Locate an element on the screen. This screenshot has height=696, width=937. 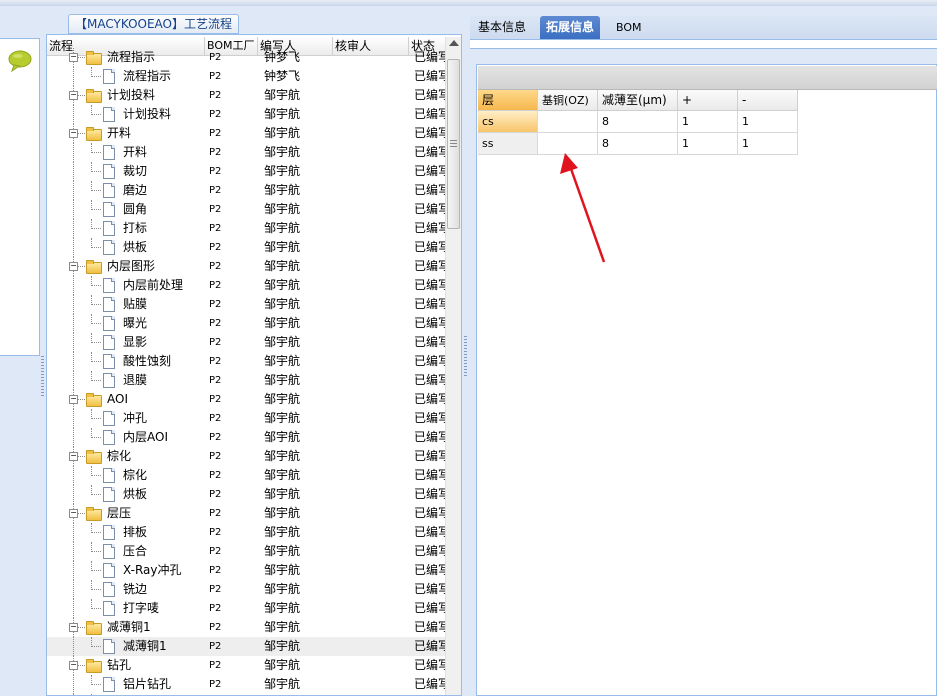
tree-node-step: 曝光 P2 邹宇航 已编写 is located at coordinates (246, 323).